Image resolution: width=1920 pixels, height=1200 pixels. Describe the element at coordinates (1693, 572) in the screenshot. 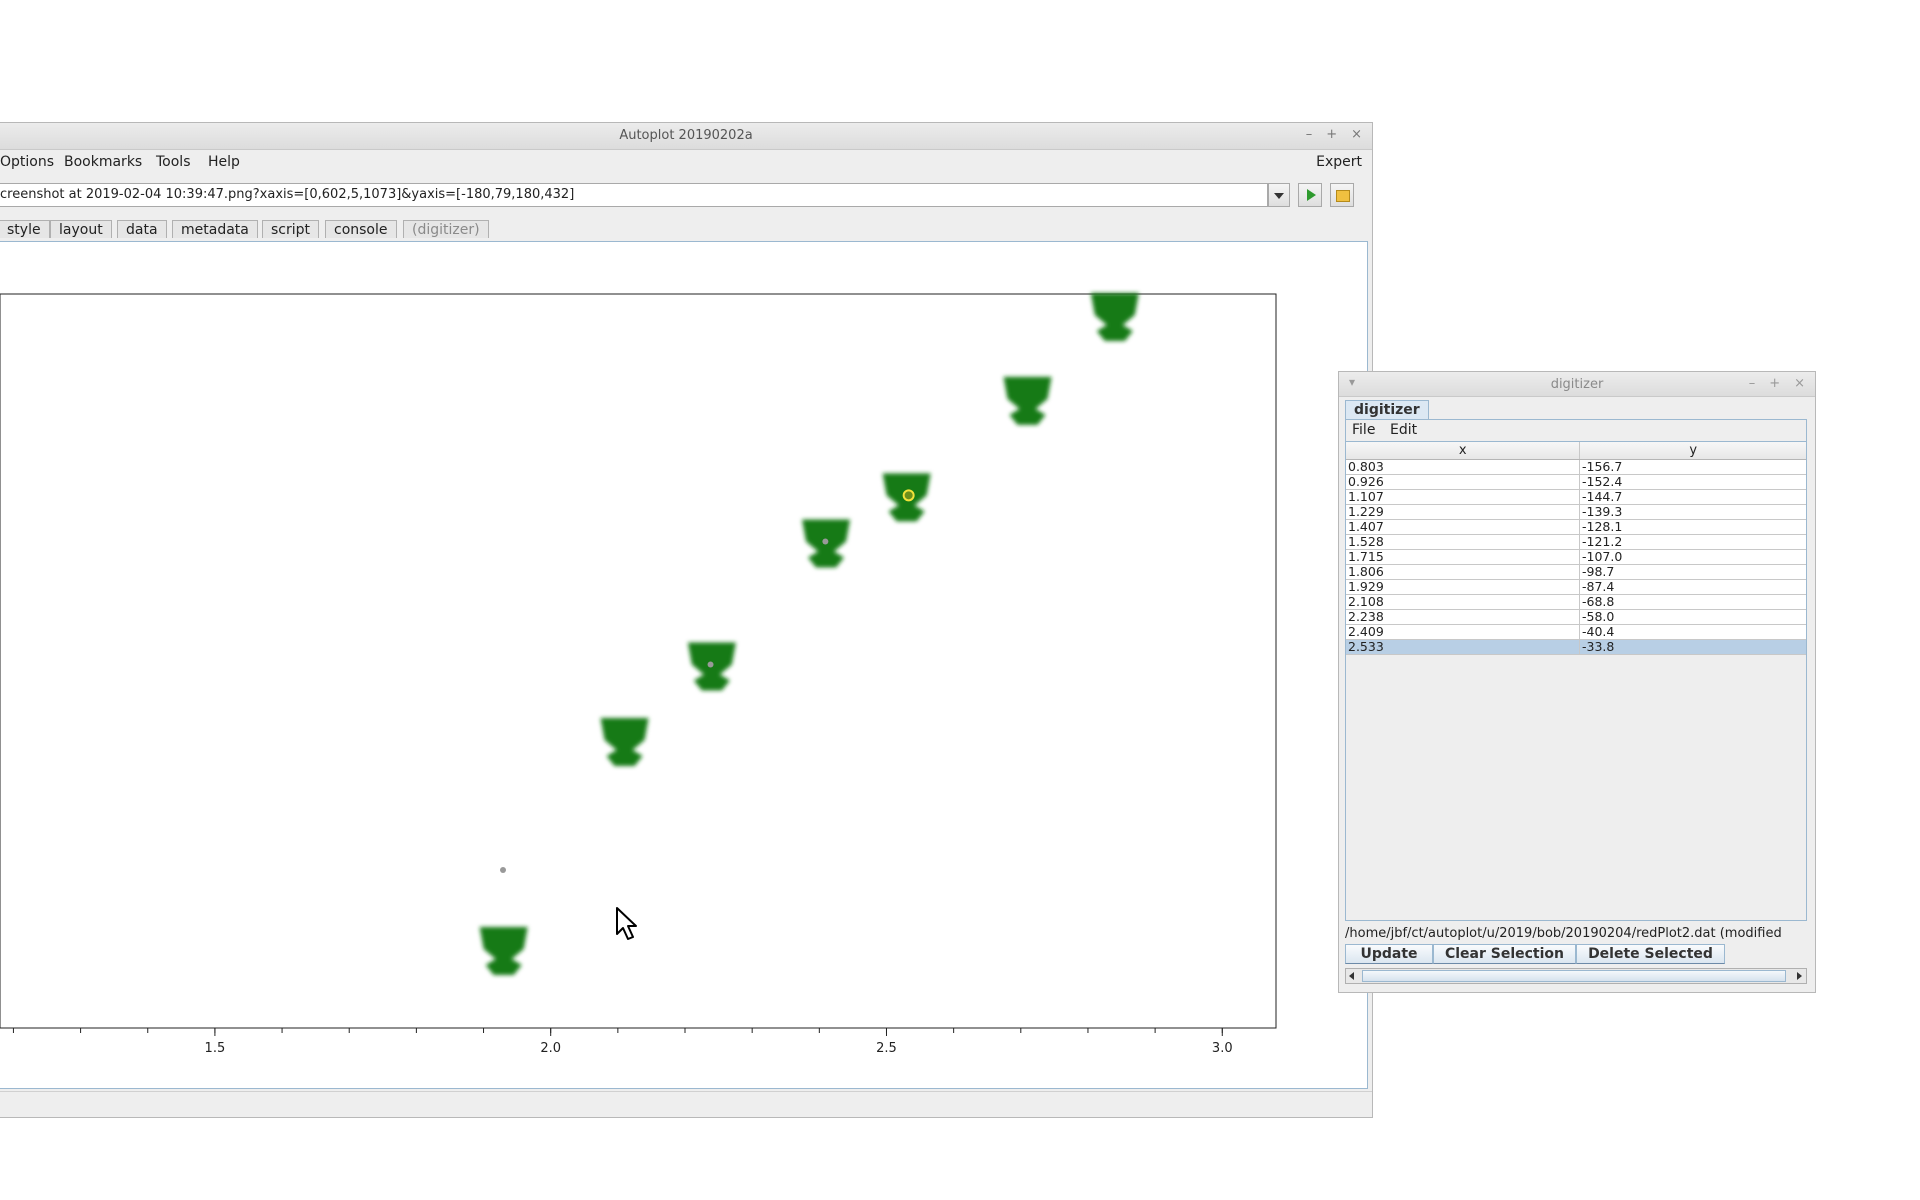

I see `cell-y: -98.7` at that location.